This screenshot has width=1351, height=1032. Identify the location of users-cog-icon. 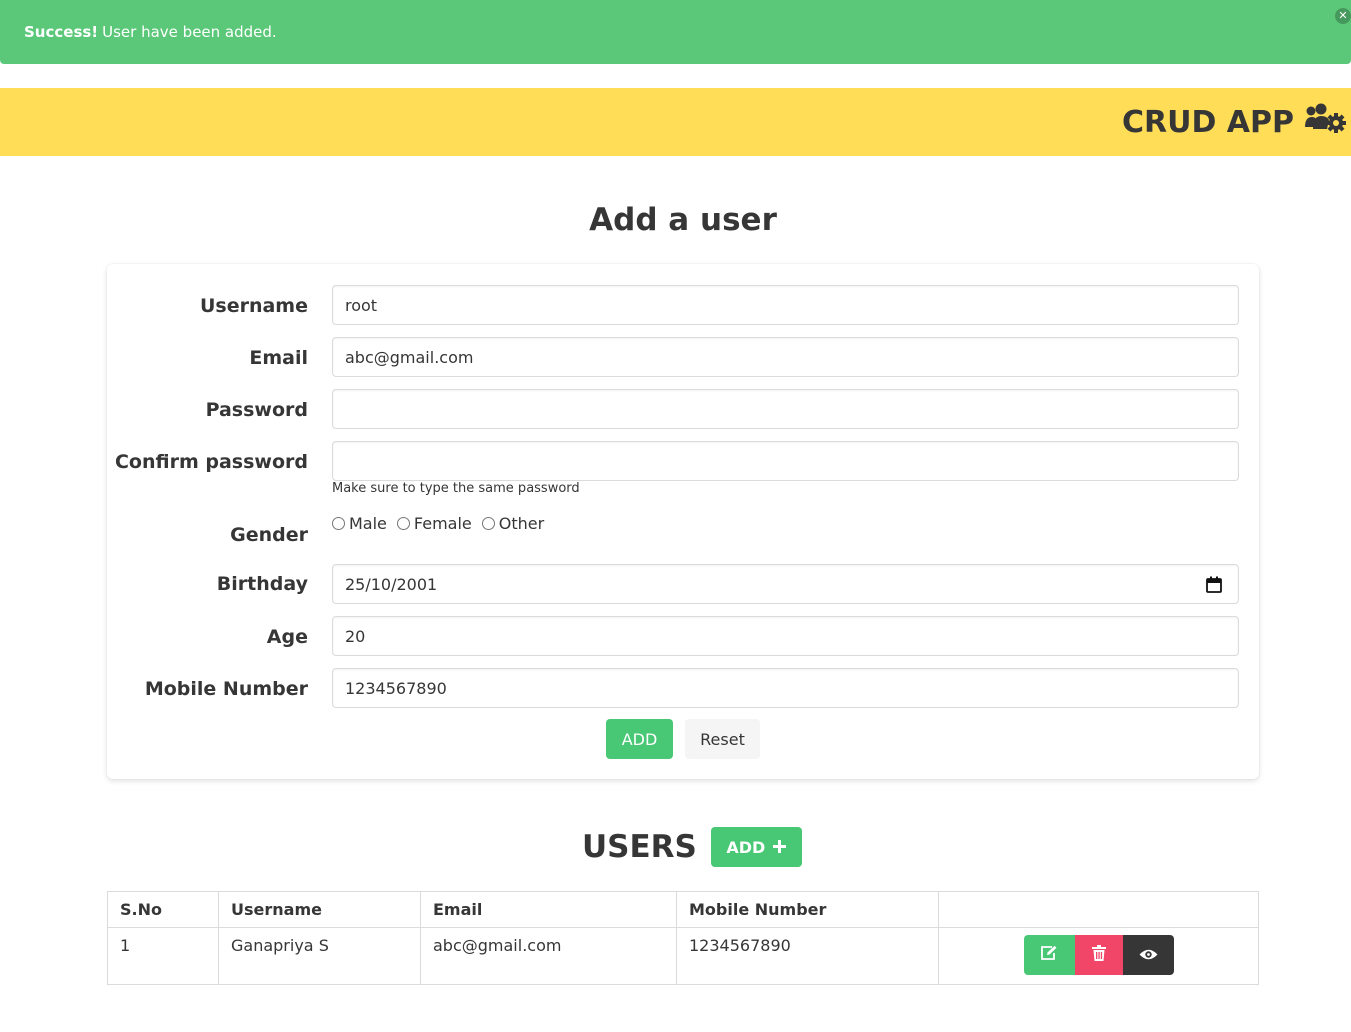
(1325, 122).